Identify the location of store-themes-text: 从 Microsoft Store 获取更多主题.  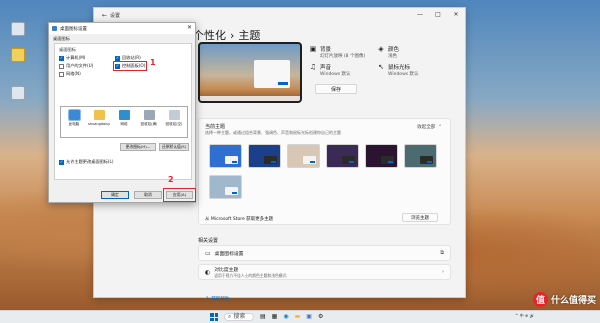
(239, 219).